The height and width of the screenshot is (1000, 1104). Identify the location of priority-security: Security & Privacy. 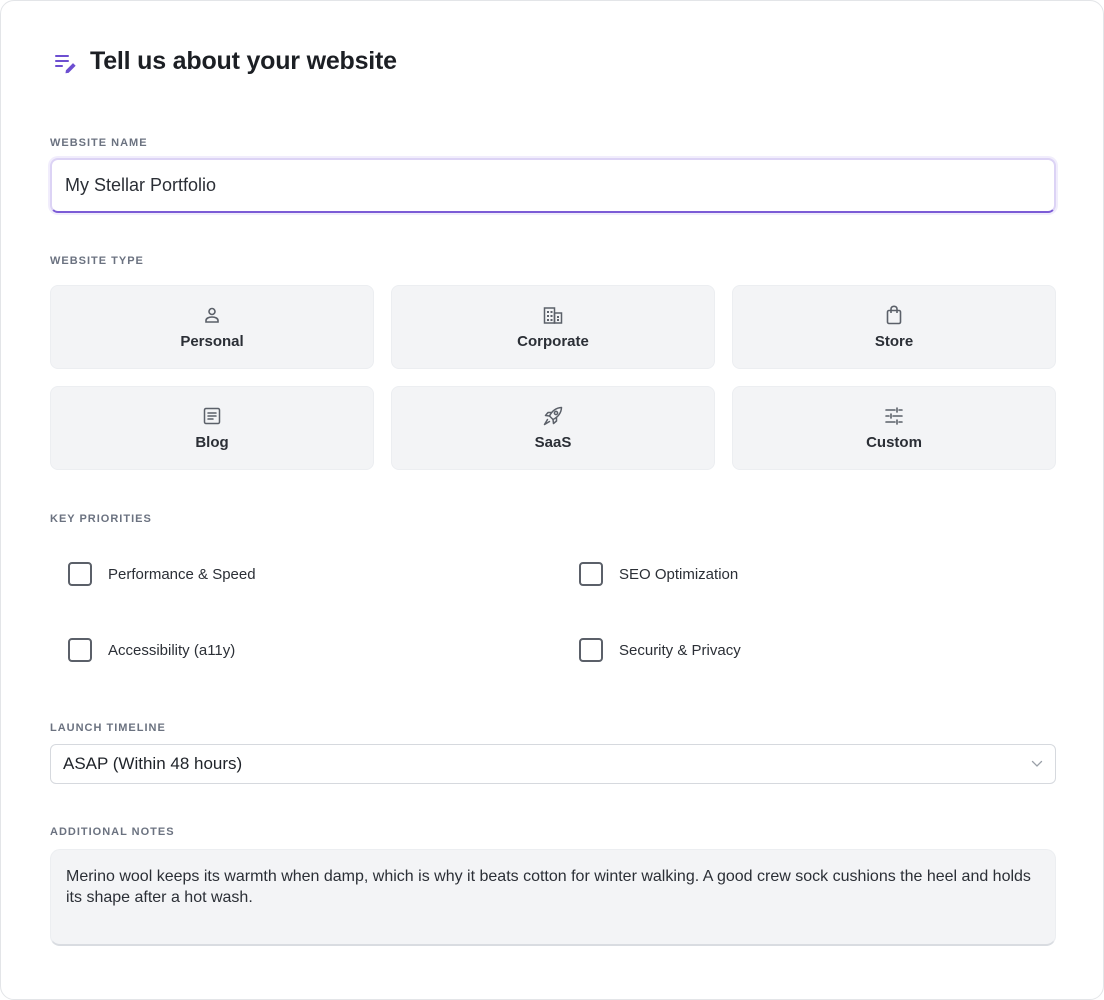
(660, 650).